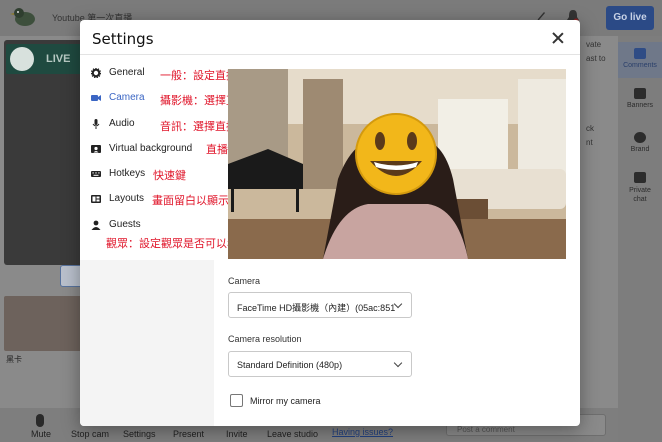 This screenshot has height=442, width=662. What do you see at coordinates (237, 434) in the screenshot?
I see `invite-button: Invite` at bounding box center [237, 434].